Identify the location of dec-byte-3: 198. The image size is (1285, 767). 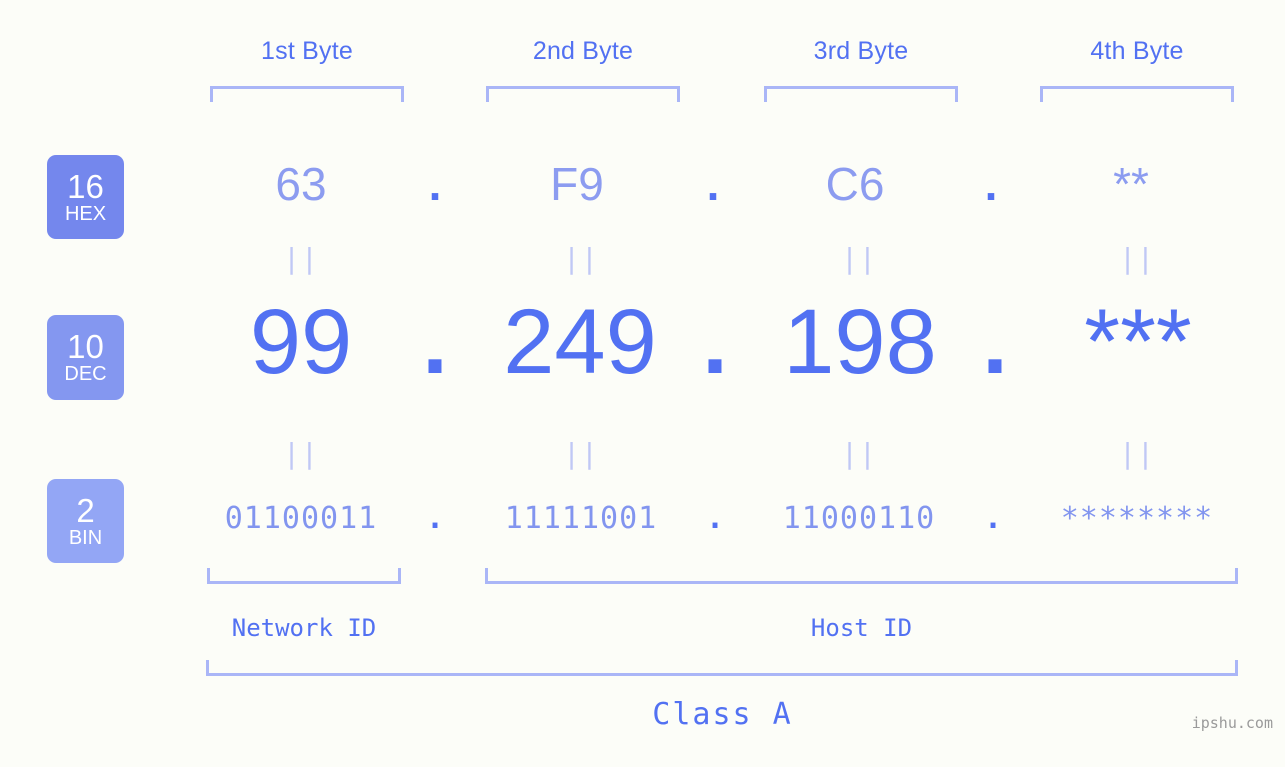
(860, 342).